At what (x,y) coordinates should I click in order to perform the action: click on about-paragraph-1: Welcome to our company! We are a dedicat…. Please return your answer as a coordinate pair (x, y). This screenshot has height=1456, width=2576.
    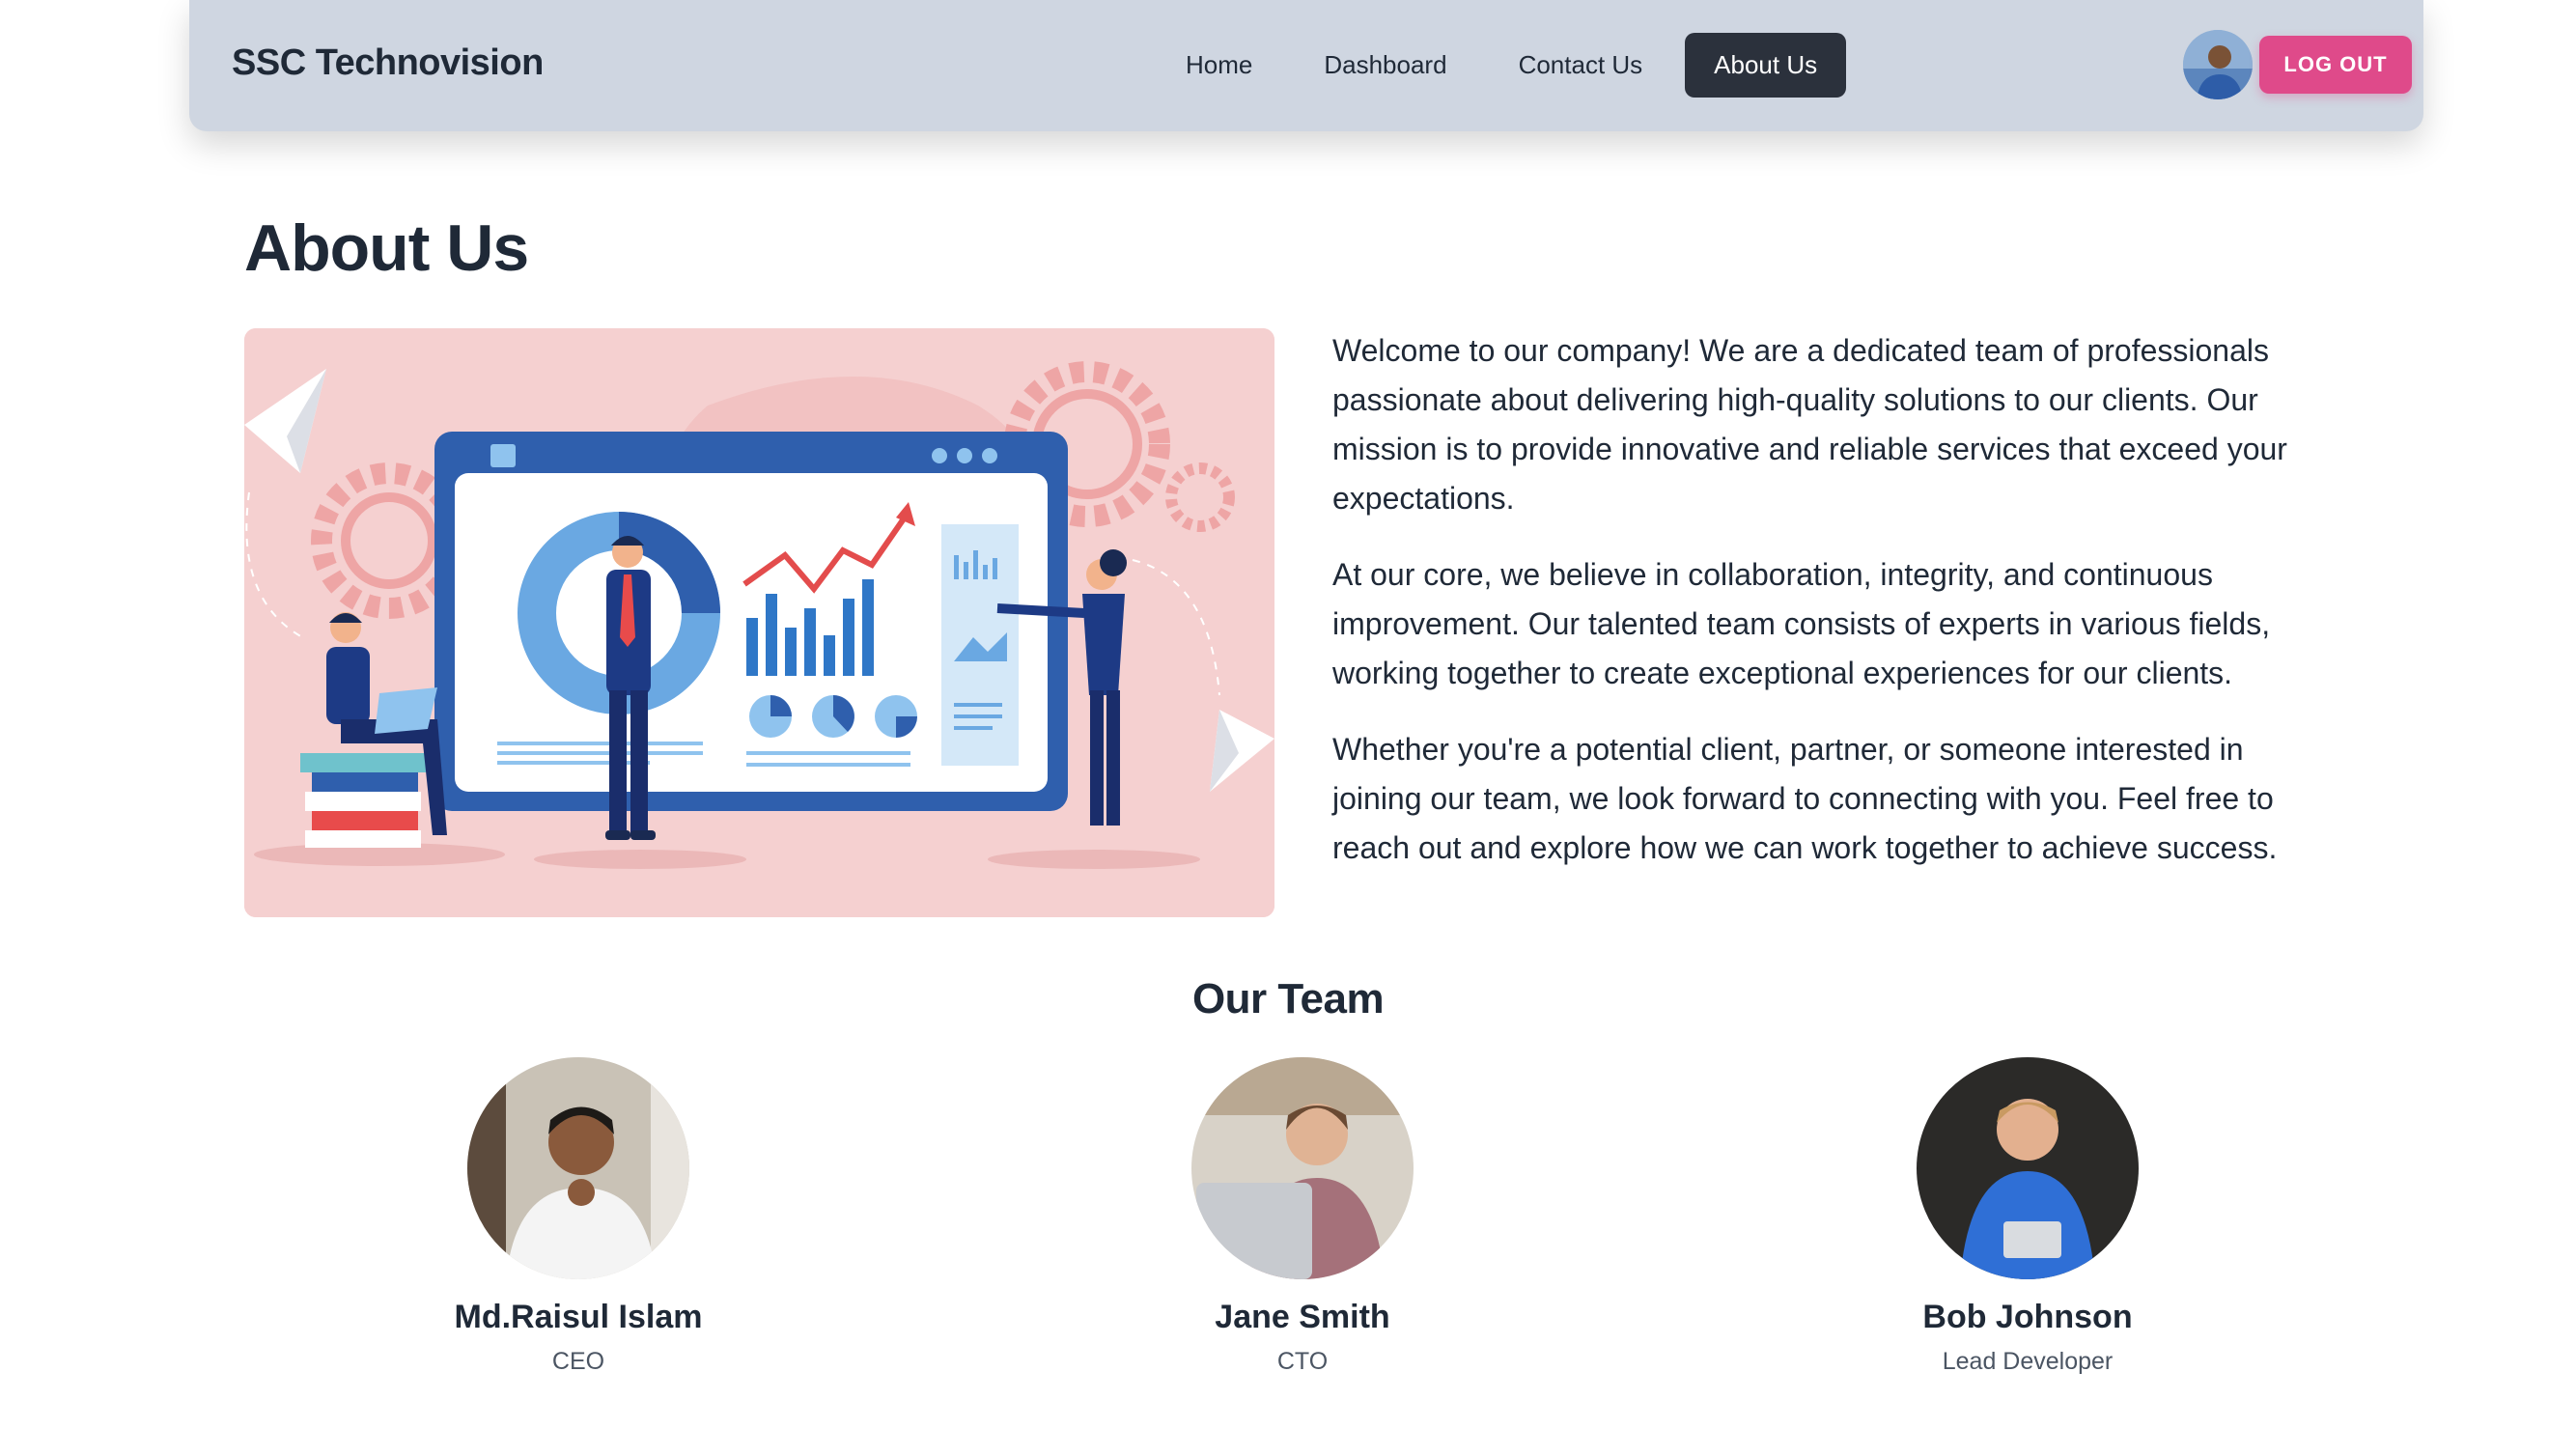
    Looking at the image, I should click on (1810, 425).